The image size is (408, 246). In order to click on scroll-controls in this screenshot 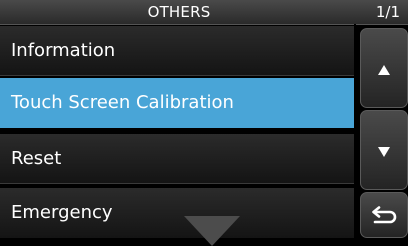, I will do `click(382, 133)`.